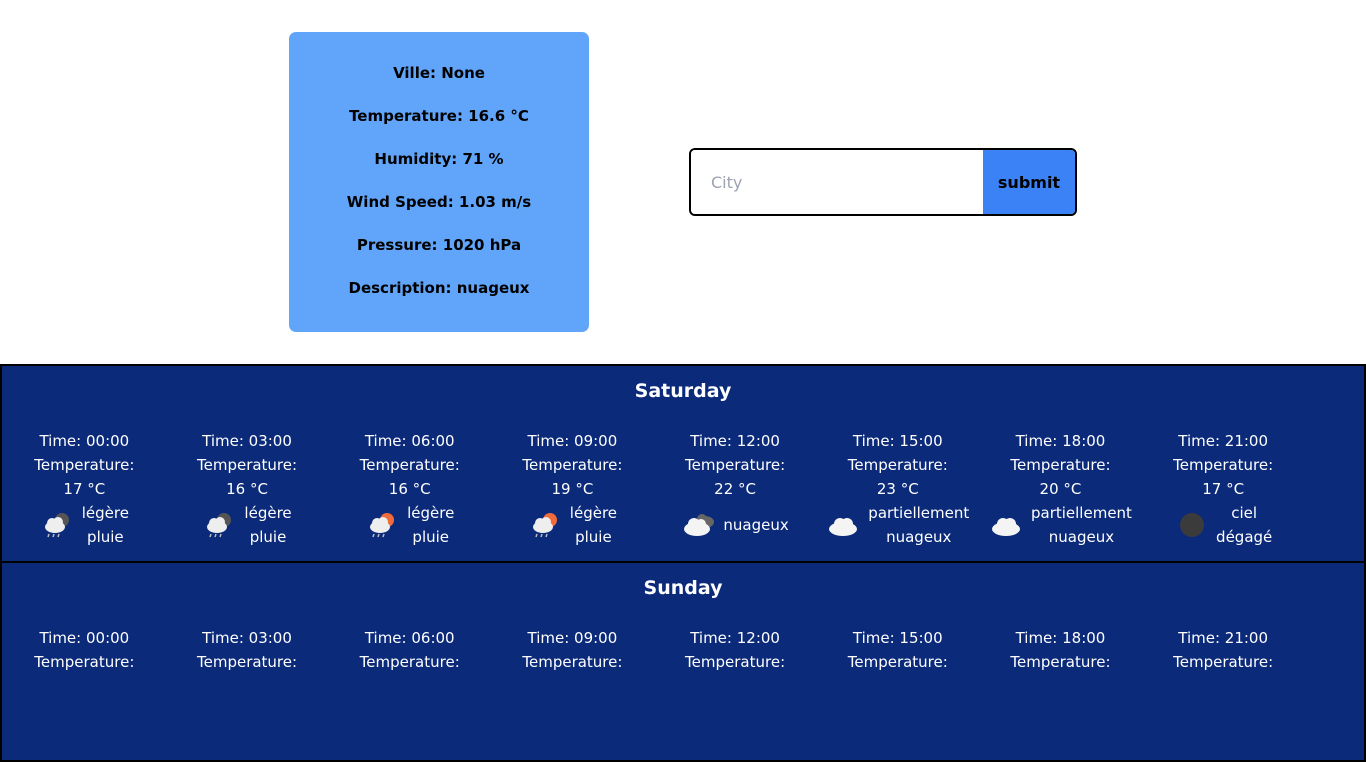 The height and width of the screenshot is (762, 1366). I want to click on slot-temperature-value: 23 °C, so click(897, 489).